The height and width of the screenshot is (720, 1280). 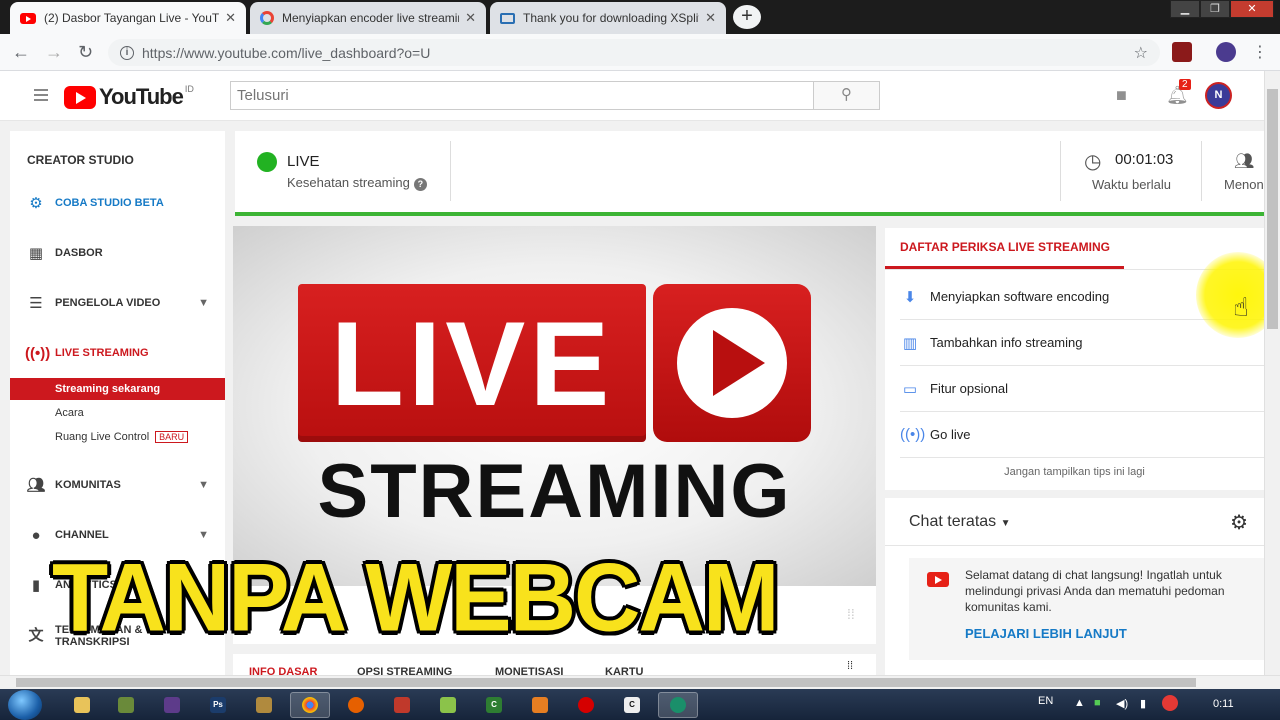 I want to click on checklist-item-optional-features: ▭ Fitur opsional, so click(x=1082, y=389).